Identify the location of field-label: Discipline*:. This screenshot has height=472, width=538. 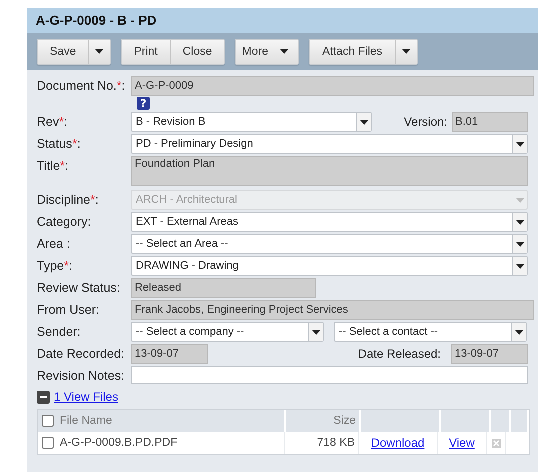
(68, 200).